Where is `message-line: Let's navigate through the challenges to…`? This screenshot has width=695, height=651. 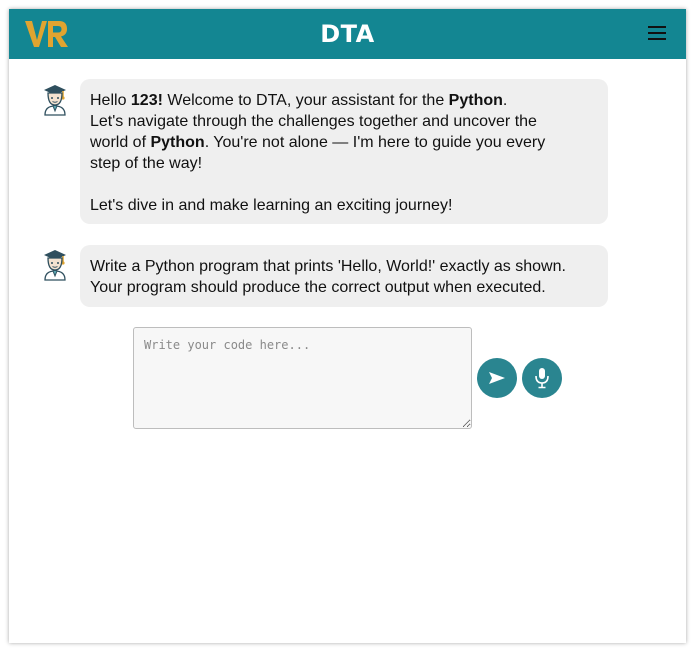
message-line: Let's navigate through the challenges to… is located at coordinates (313, 121).